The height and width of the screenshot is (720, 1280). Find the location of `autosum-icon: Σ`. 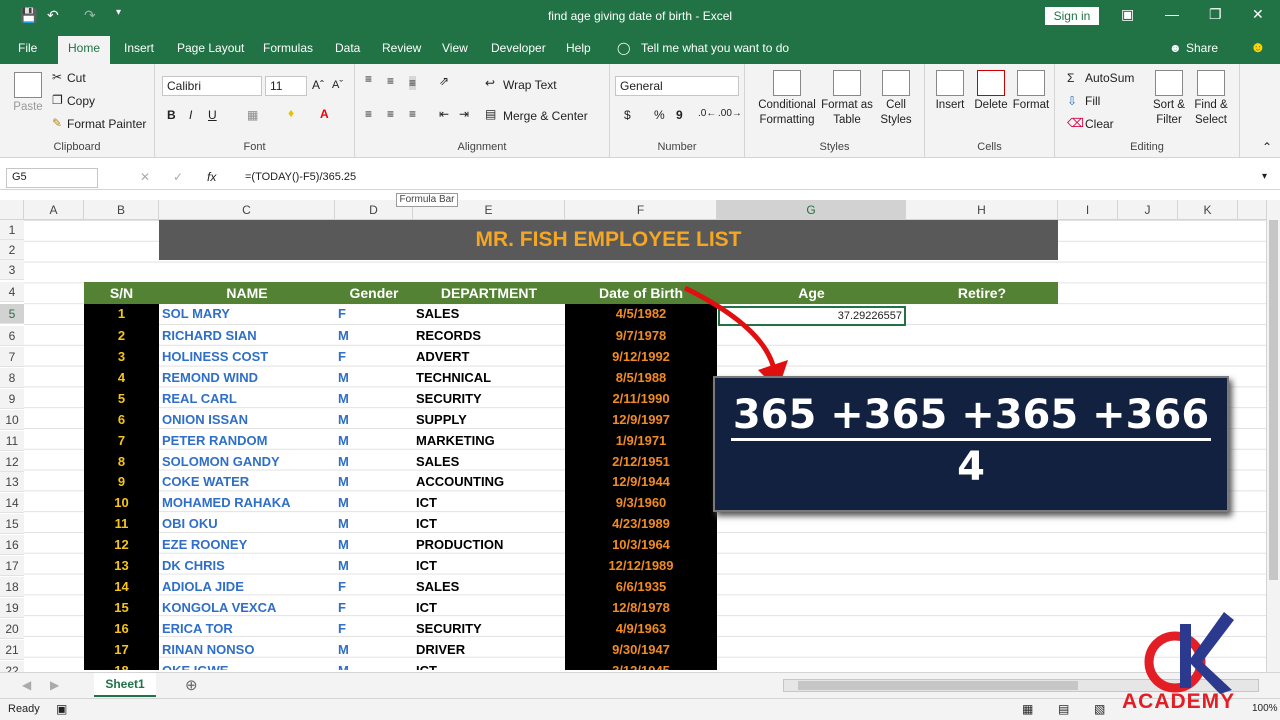

autosum-icon: Σ is located at coordinates (1070, 78).